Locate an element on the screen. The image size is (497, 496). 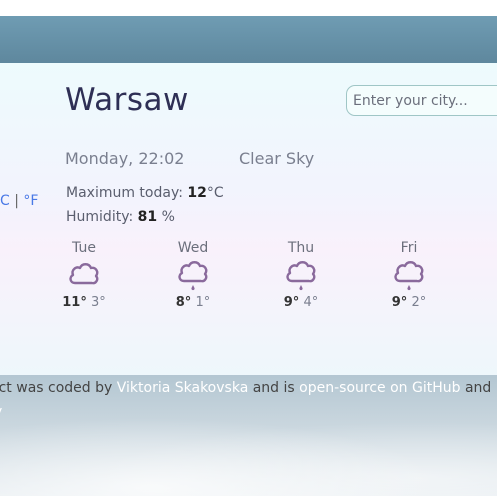
forecast-day-name: Tue is located at coordinates (84, 248).